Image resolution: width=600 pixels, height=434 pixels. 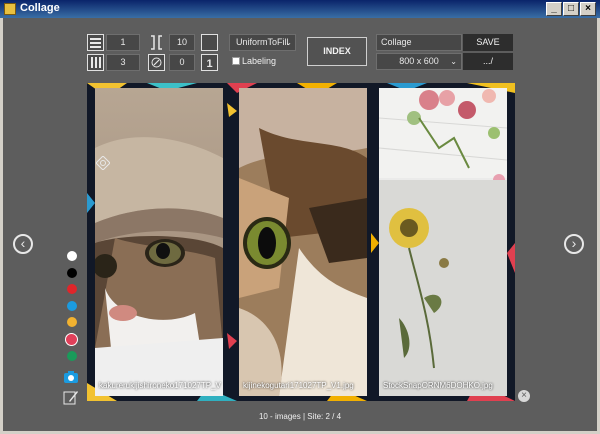 What do you see at coordinates (300, 9) in the screenshot?
I see `title-bar: Collage _ □ ×` at bounding box center [300, 9].